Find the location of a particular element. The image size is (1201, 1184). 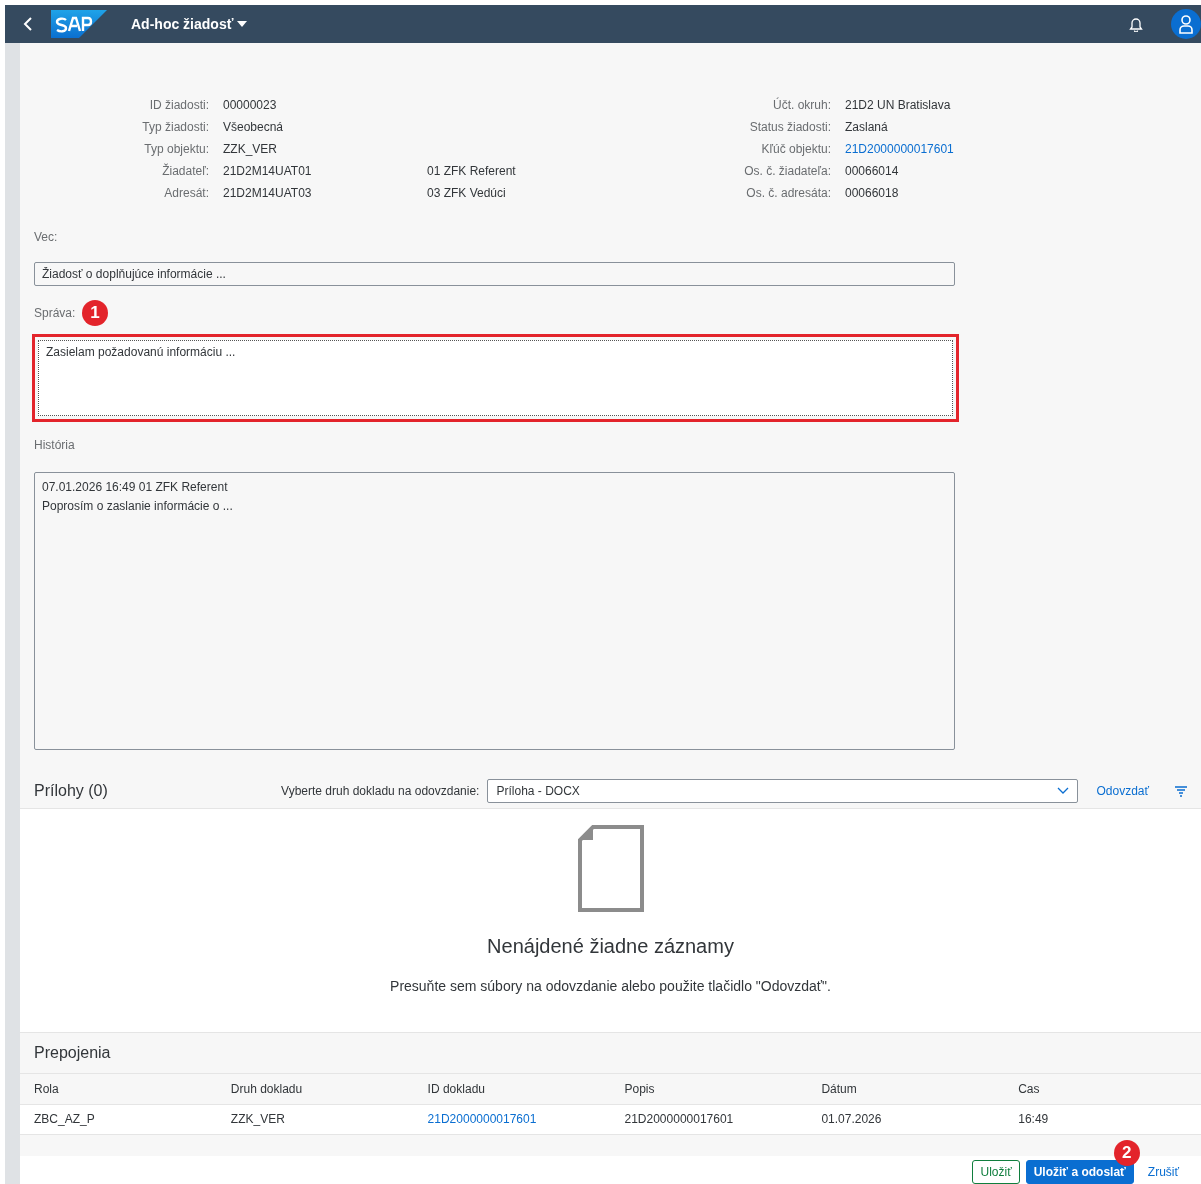

field-label: Typ objektu: is located at coordinates (176, 149).